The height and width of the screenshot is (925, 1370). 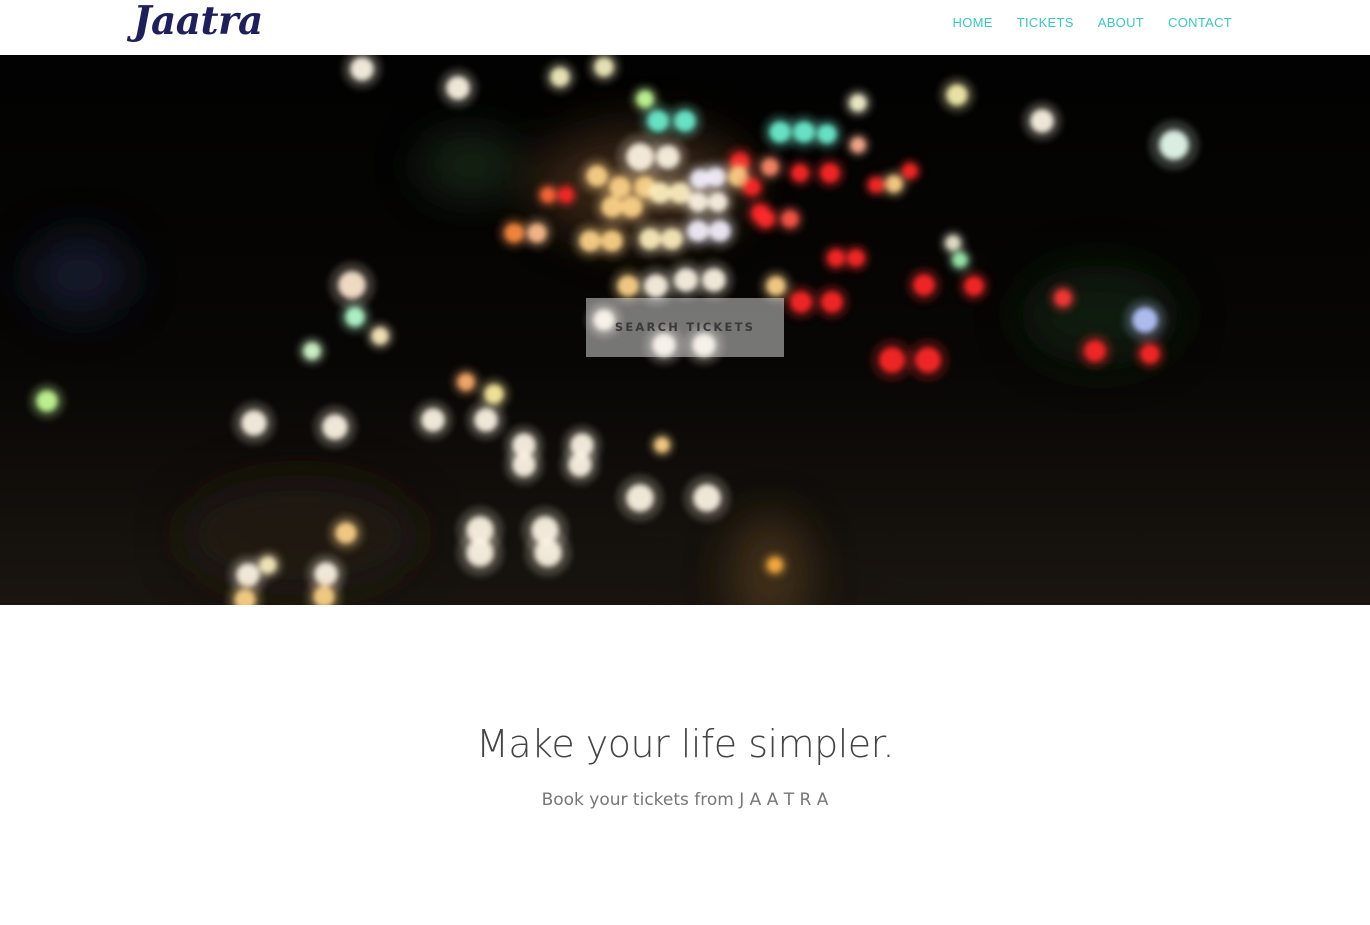 What do you see at coordinates (1045, 22) in the screenshot?
I see `nav-tickets: TICKETS` at bounding box center [1045, 22].